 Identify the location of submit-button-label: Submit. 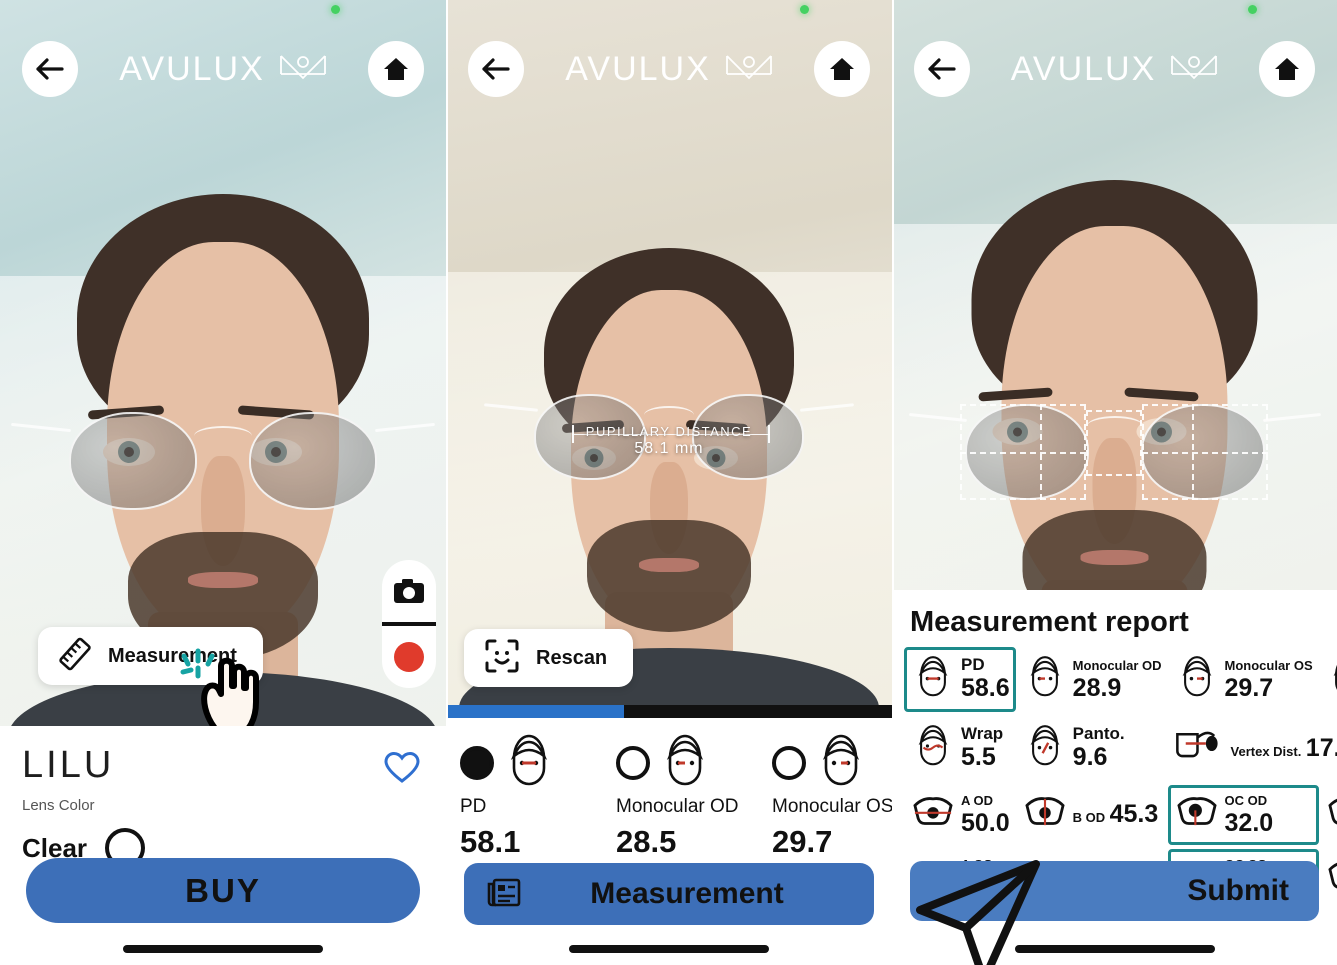
(1238, 890).